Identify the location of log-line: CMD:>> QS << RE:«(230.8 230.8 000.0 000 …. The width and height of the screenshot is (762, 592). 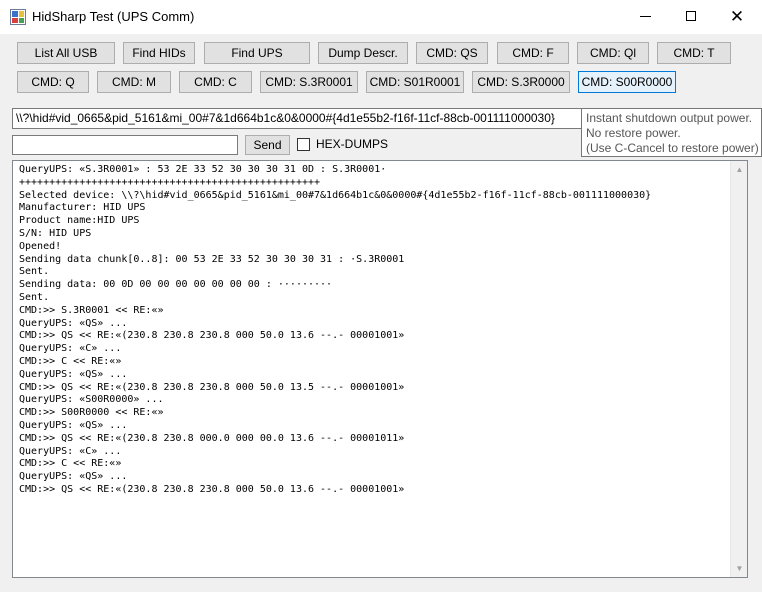
(212, 438).